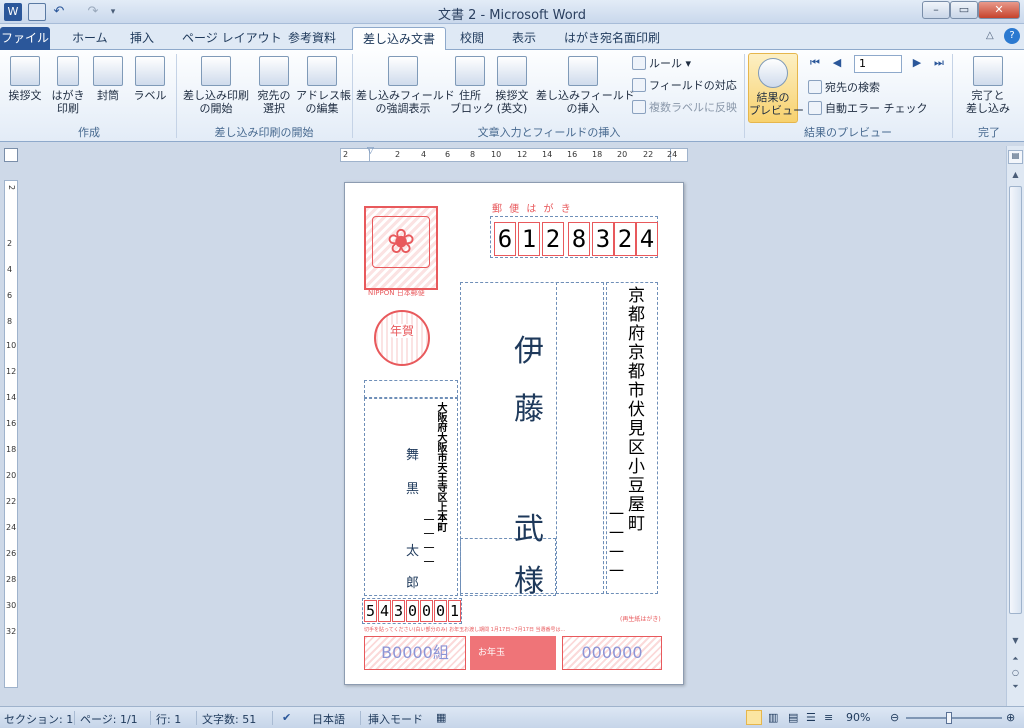 Image resolution: width=1024 pixels, height=728 pixels. Describe the element at coordinates (1015, 177) in the screenshot. I see `scroll-up-icon: ▲` at that location.